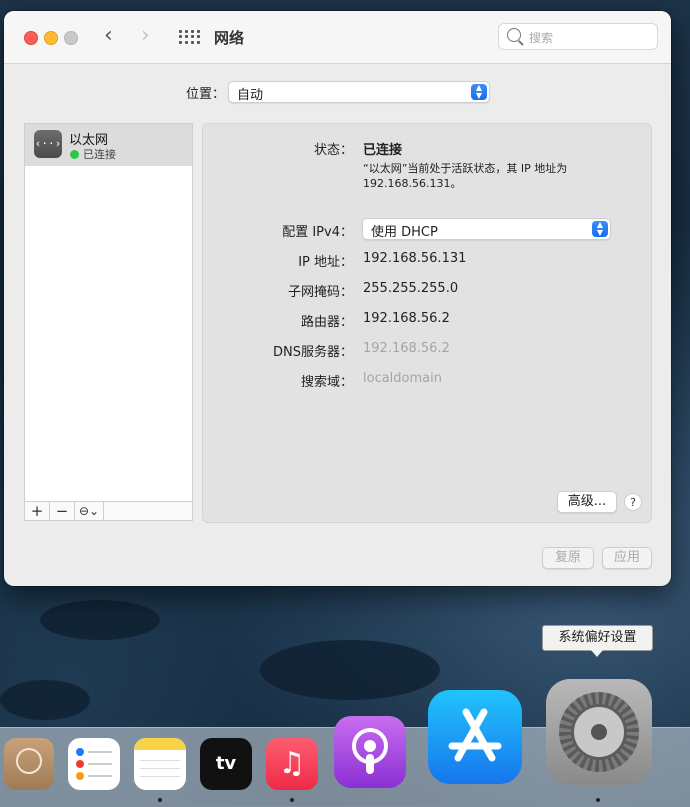  I want to click on system-preferences-icon, so click(599, 732).